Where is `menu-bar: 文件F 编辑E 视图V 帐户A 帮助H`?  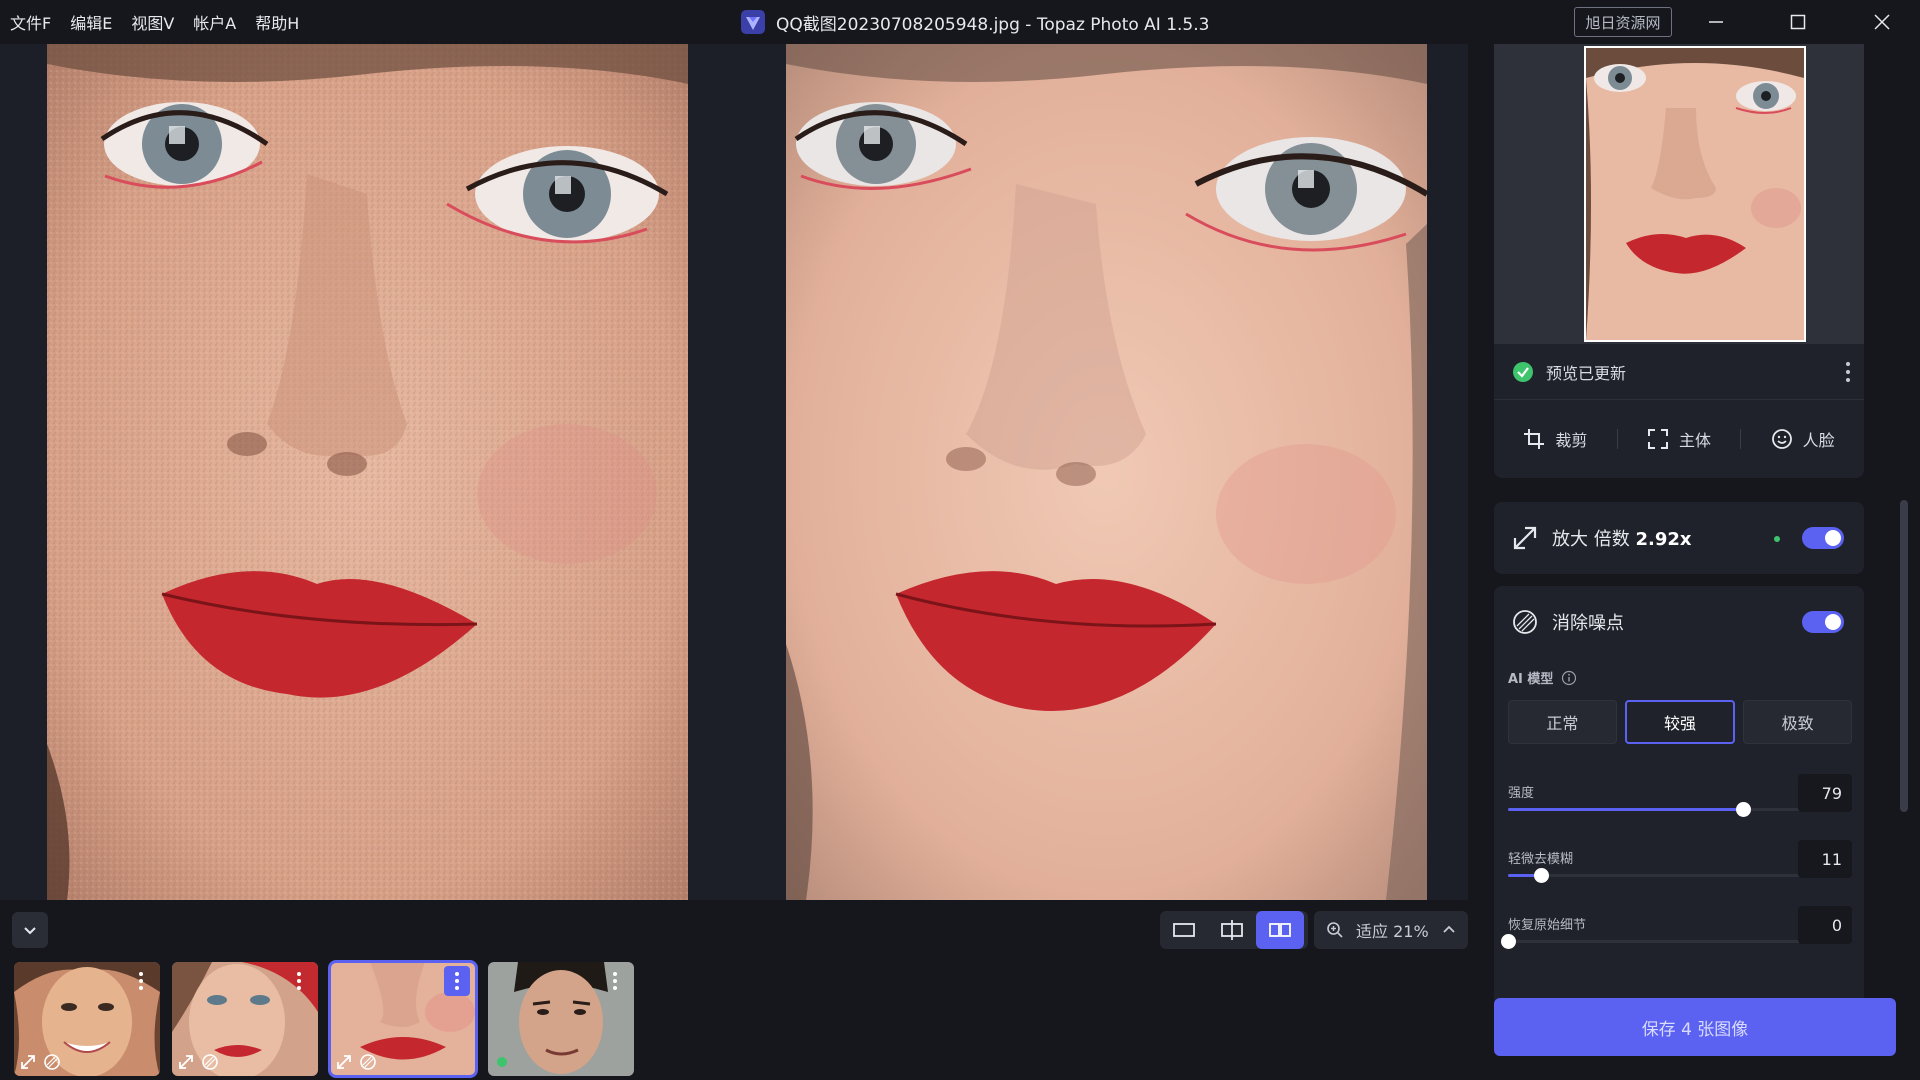 menu-bar: 文件F 编辑E 视图V 帐户A 帮助H is located at coordinates (159, 22).